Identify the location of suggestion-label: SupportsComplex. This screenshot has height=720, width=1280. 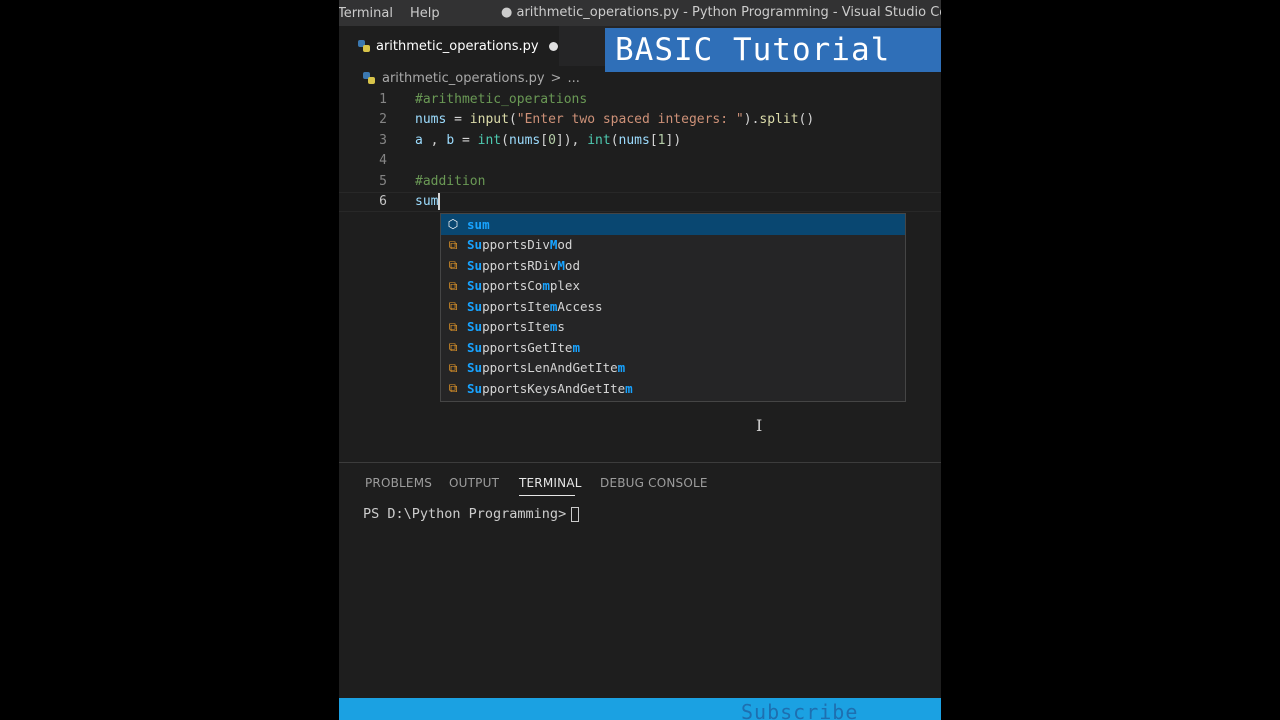
(523, 286).